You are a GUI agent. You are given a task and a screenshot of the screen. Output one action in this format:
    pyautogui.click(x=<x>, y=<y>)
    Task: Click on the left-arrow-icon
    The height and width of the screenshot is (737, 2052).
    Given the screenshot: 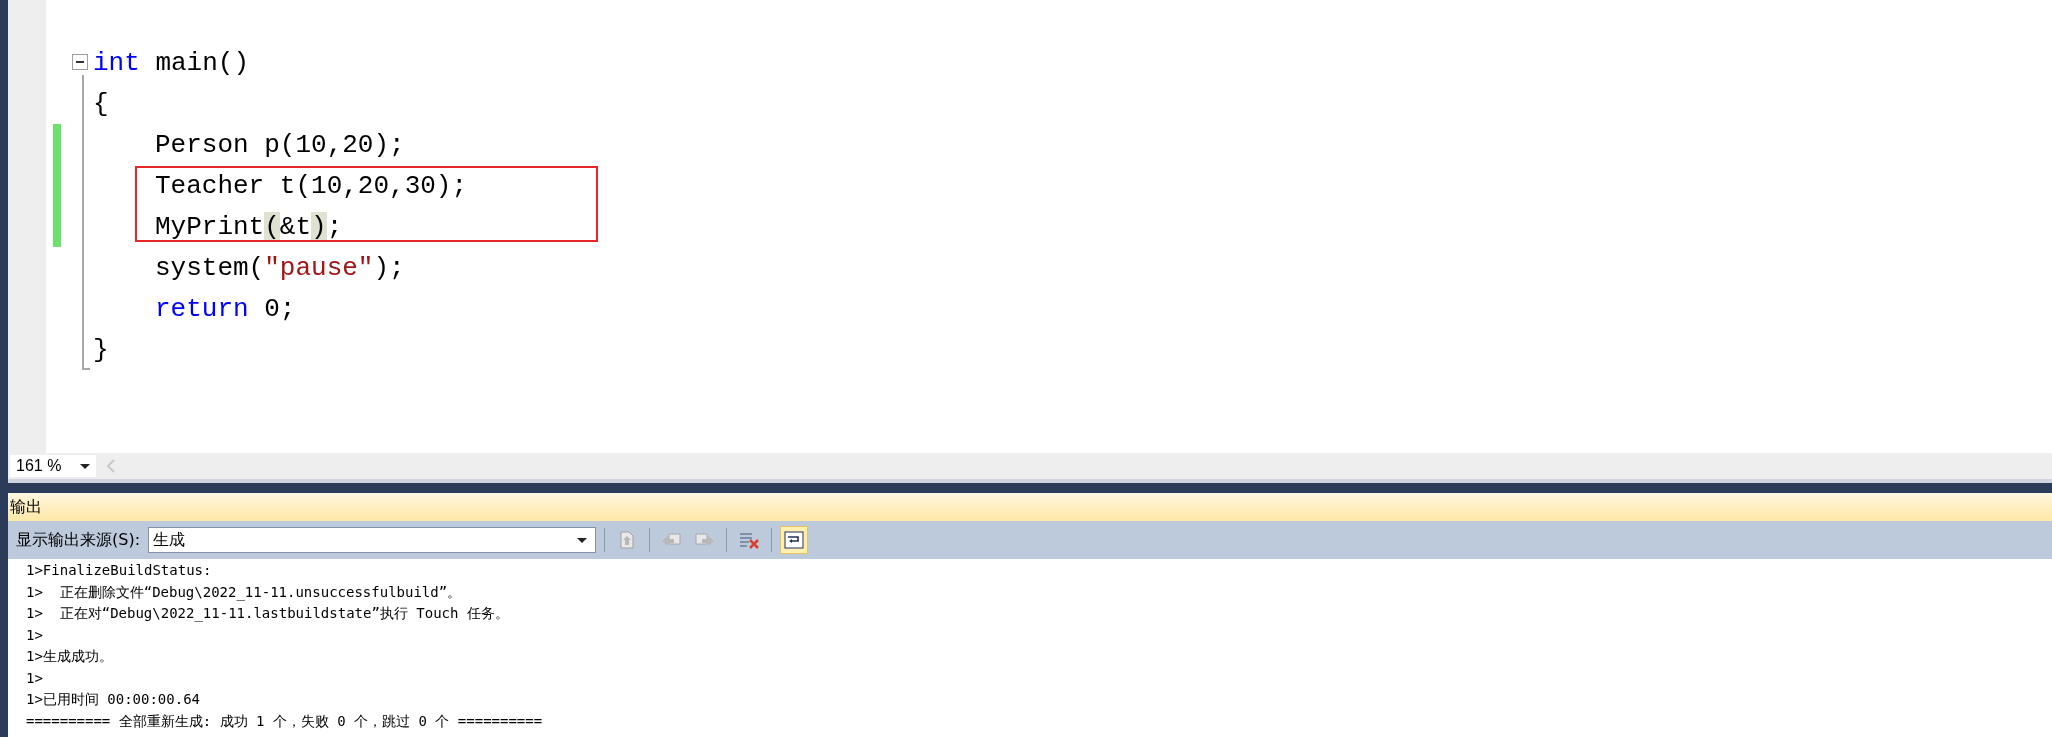 What is the action you would take?
    pyautogui.click(x=672, y=540)
    